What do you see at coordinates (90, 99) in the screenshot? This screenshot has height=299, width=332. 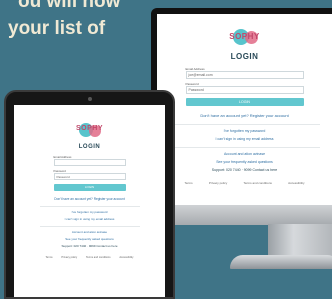 I see `camera-icon` at bounding box center [90, 99].